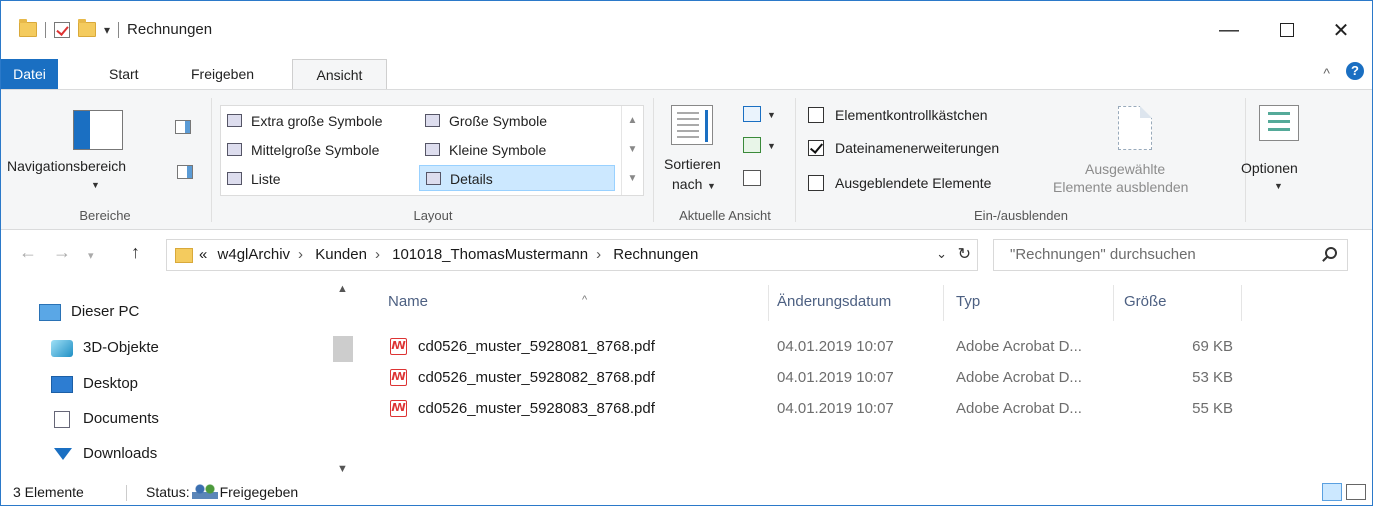 The image size is (1373, 506). Describe the element at coordinates (752, 145) in the screenshot. I see `add-columns-icon` at that location.